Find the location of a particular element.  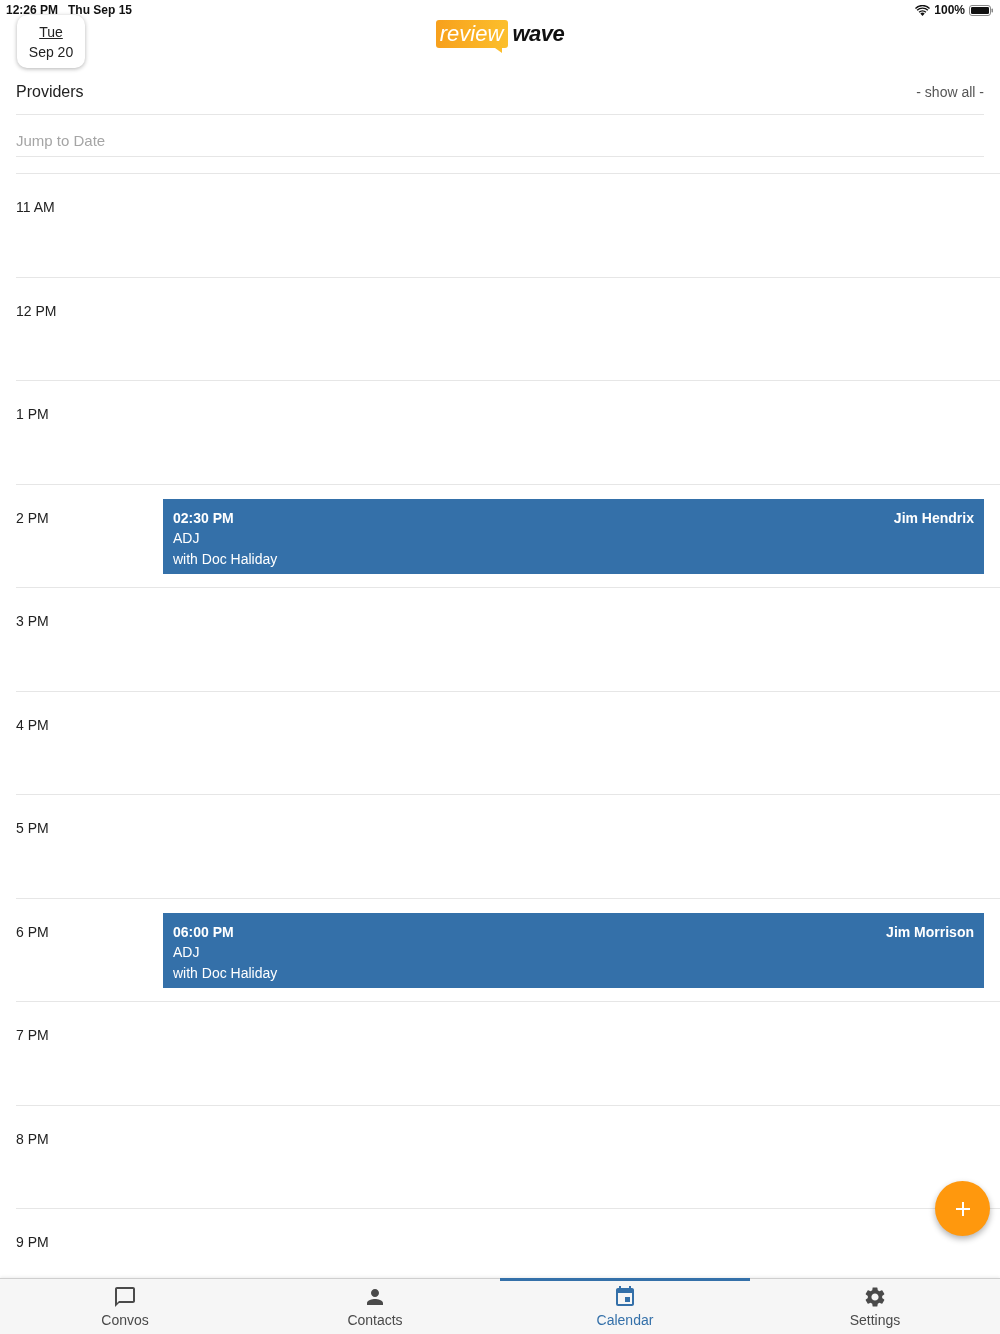

date-button: Tue Sep 20 is located at coordinates (51, 41).